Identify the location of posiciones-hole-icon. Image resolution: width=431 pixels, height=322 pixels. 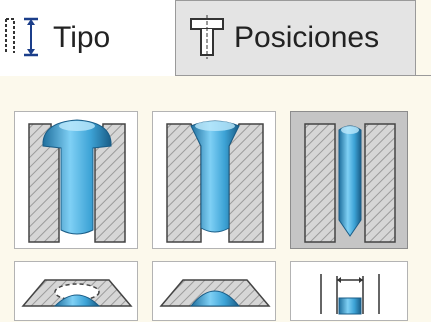
(207, 37).